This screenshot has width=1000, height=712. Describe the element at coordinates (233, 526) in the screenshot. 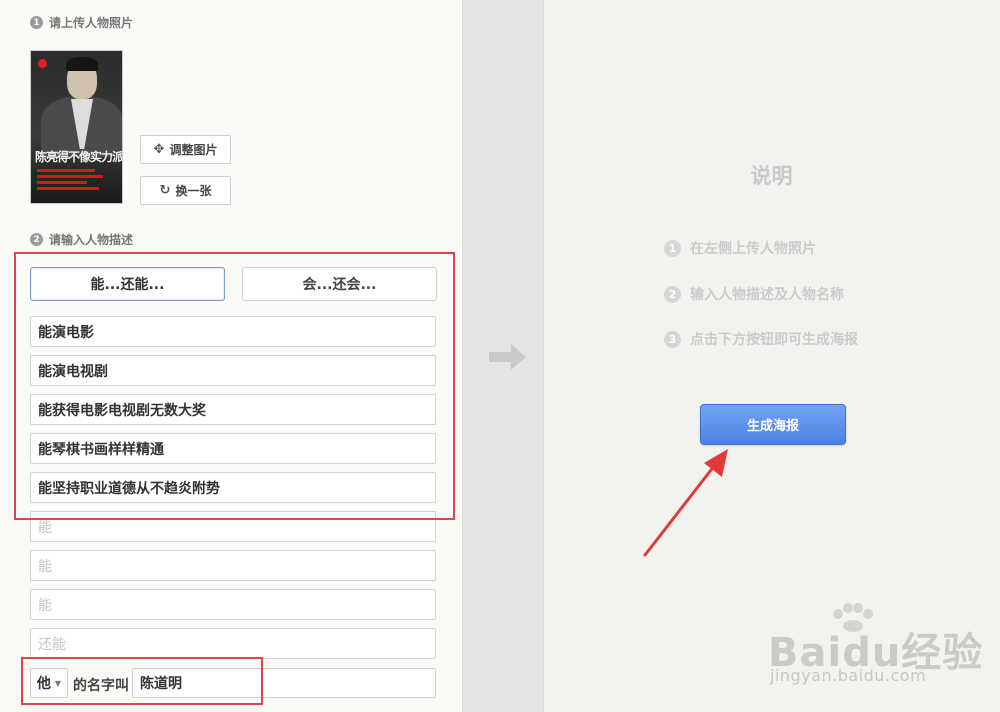

I see `description-input-6: 能` at that location.